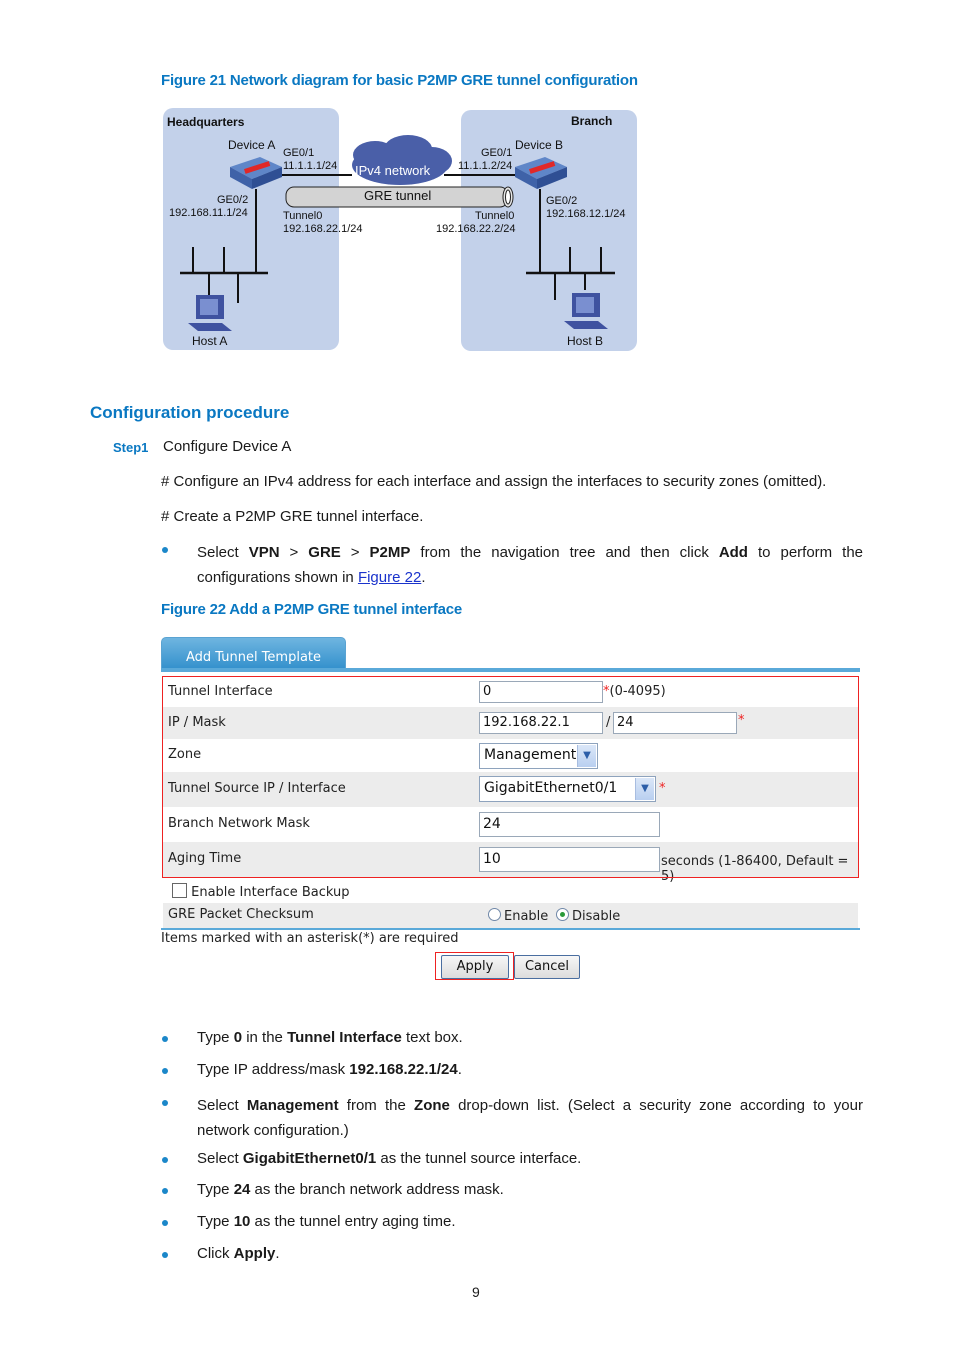 The width and height of the screenshot is (954, 1350). Describe the element at coordinates (376, 1105) in the screenshot. I see `text: from the` at that location.